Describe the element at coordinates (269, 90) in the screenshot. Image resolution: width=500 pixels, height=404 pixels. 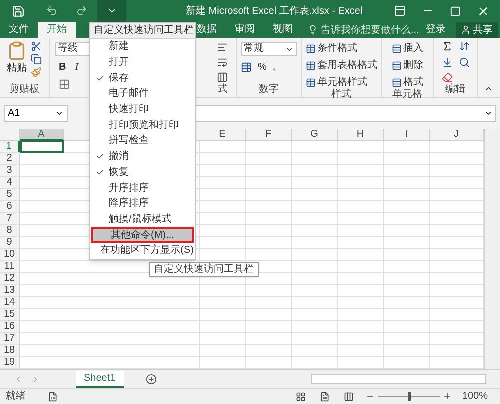
I see `group-label: 数字` at that location.